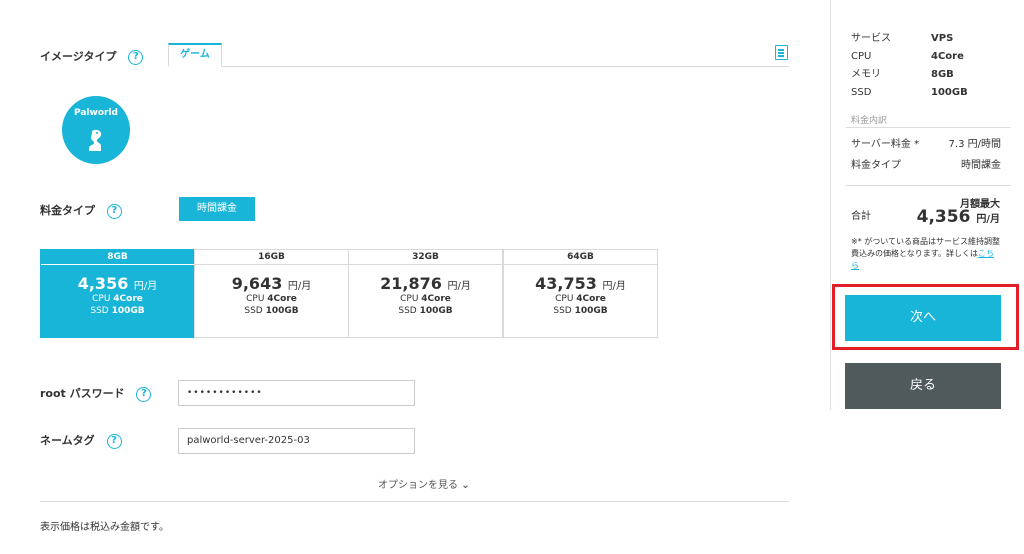 The image size is (1024, 554). Describe the element at coordinates (781, 52) in the screenshot. I see `document-list-icon` at that location.